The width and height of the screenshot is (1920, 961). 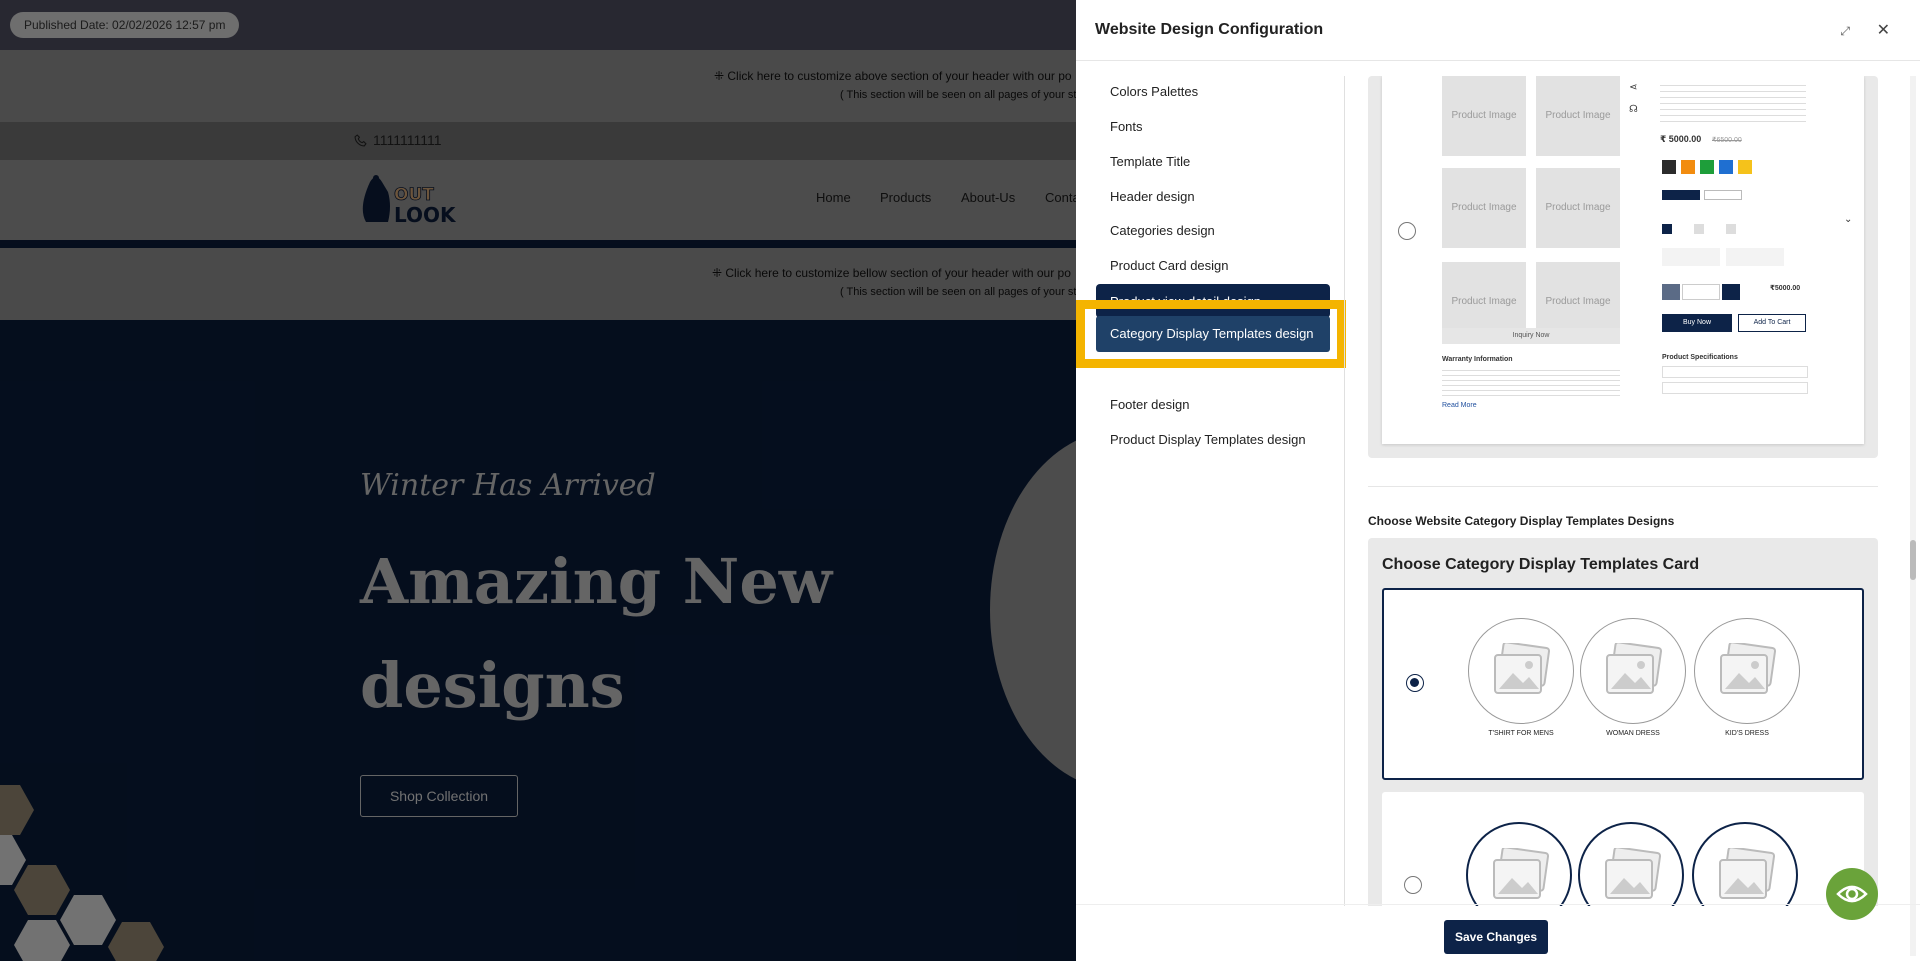 What do you see at coordinates (1212, 333) in the screenshot?
I see `menu-category-display-templates-label: Category Display Templates design` at bounding box center [1212, 333].